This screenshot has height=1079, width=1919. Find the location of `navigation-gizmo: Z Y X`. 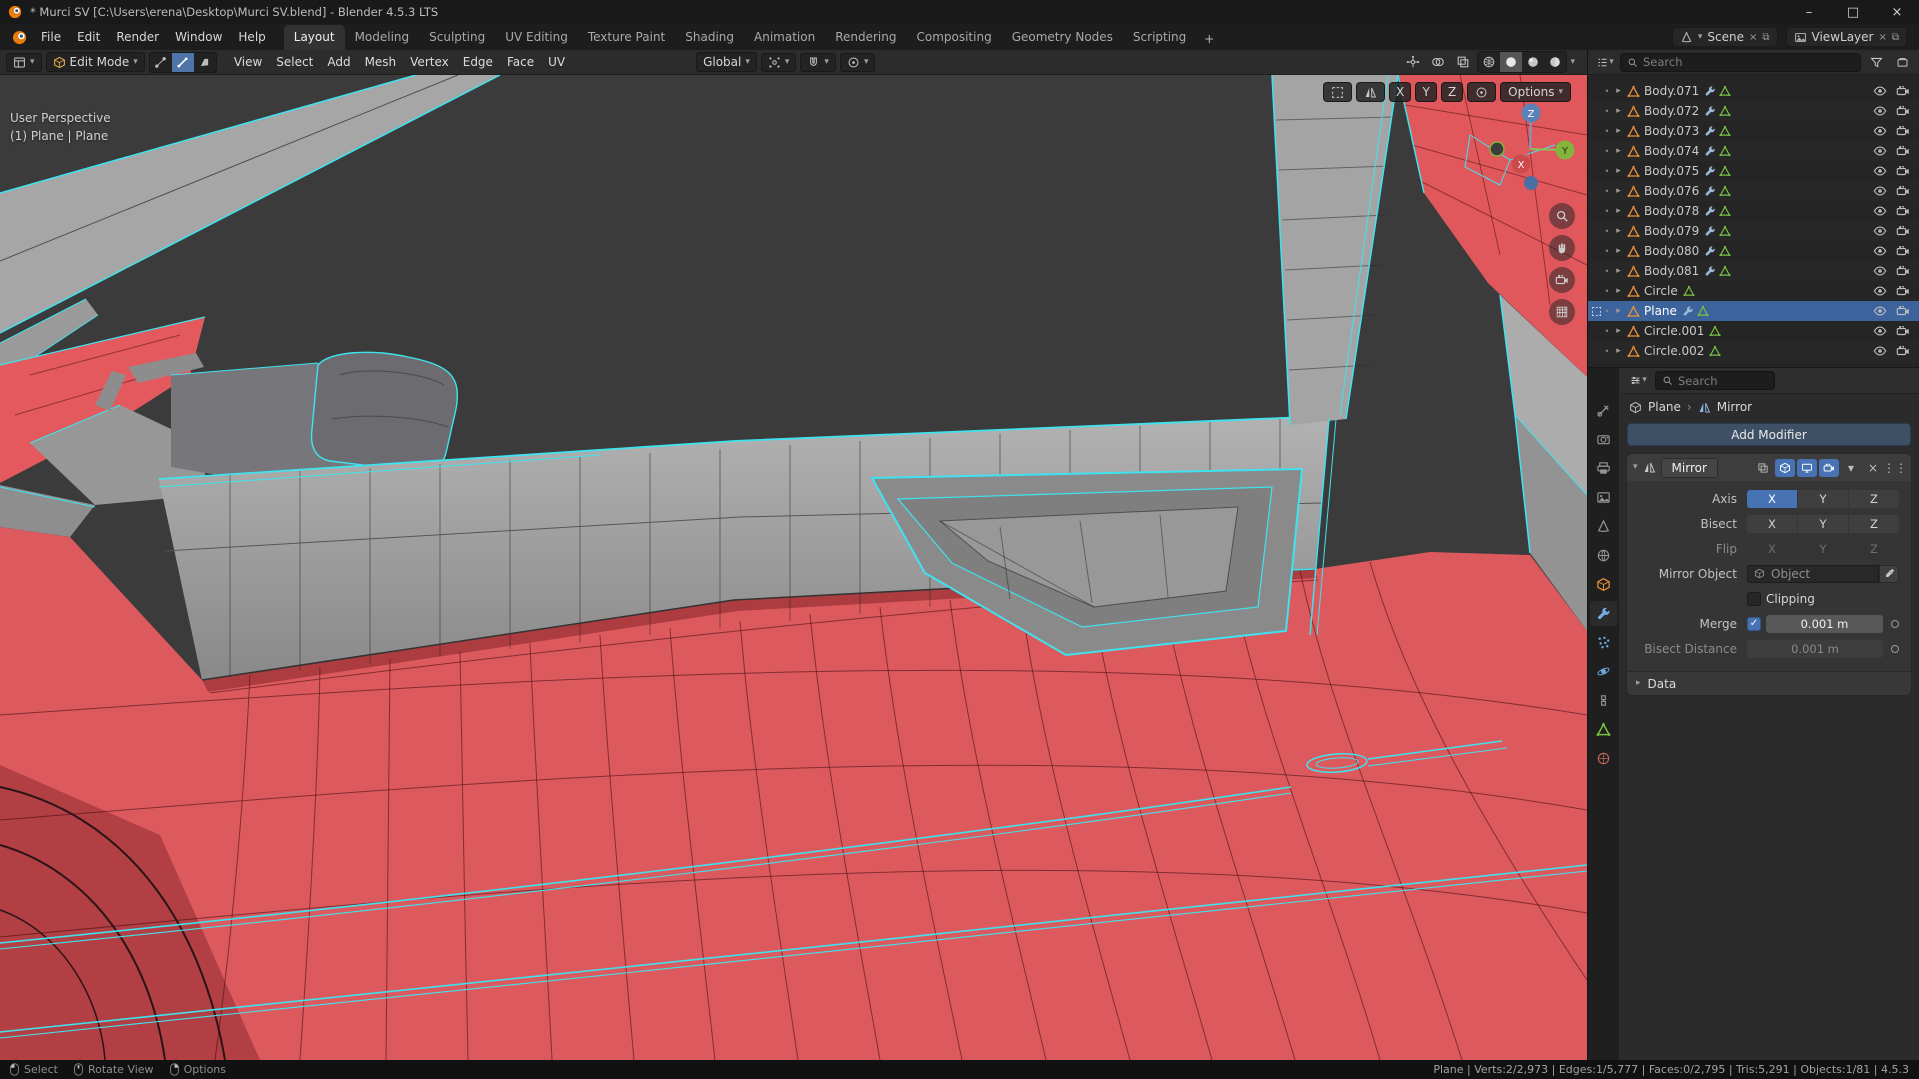

navigation-gizmo: Z Y X is located at coordinates (1533, 147).